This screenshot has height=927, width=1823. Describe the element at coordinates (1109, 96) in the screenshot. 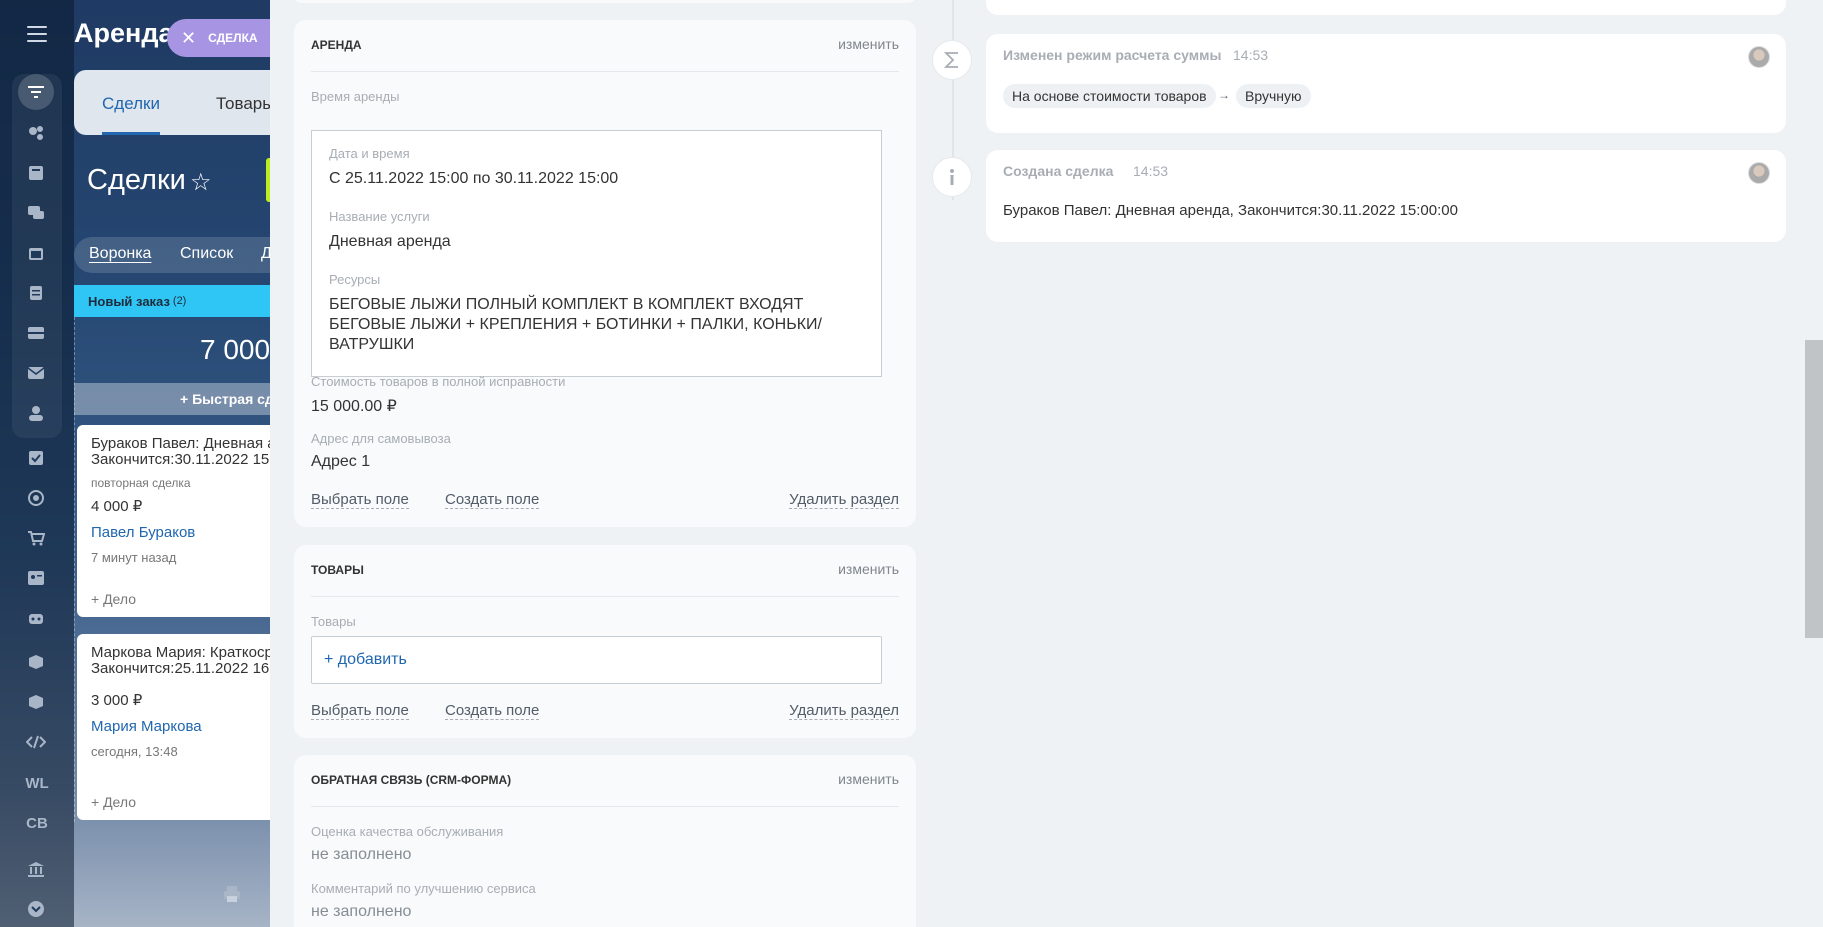

I see `calc-mode-from-chip: На основе стоимости товаров` at that location.